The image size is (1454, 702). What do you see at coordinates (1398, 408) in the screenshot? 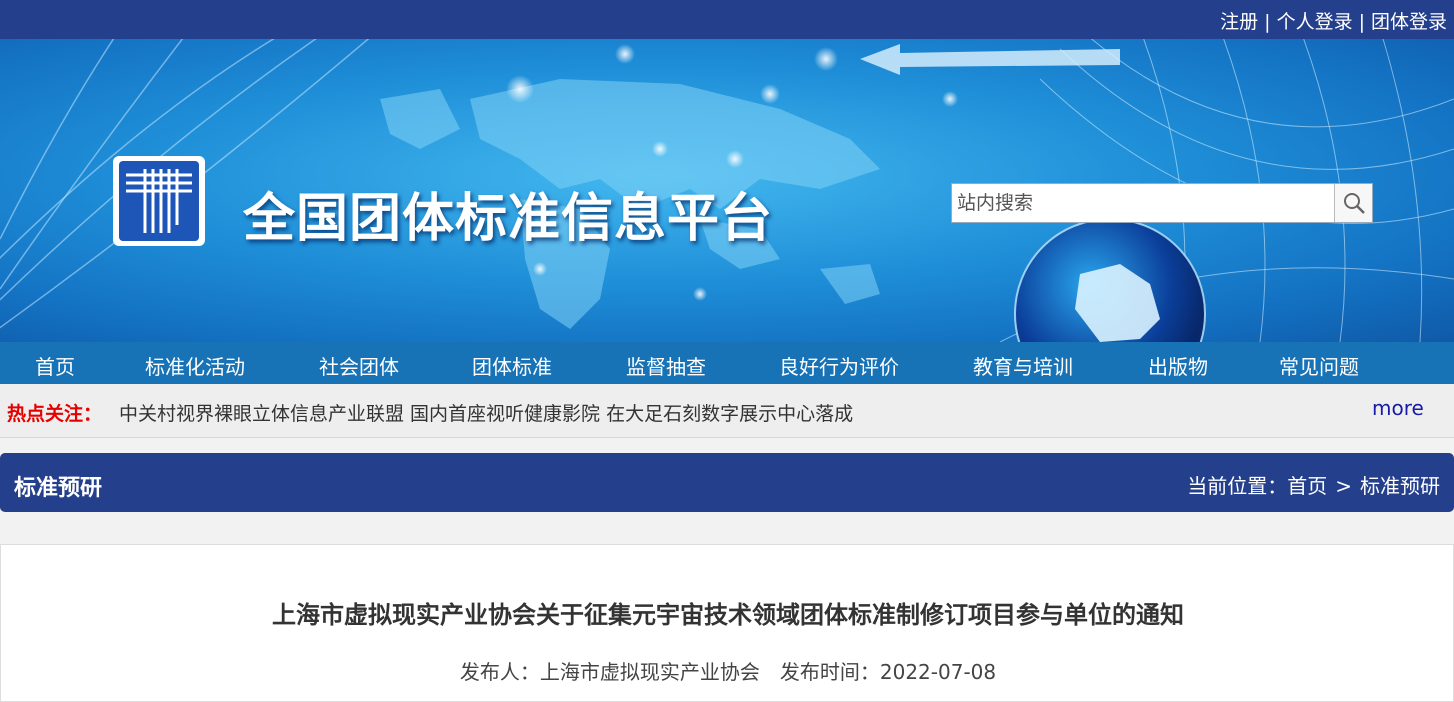
I see `more-link: more` at bounding box center [1398, 408].